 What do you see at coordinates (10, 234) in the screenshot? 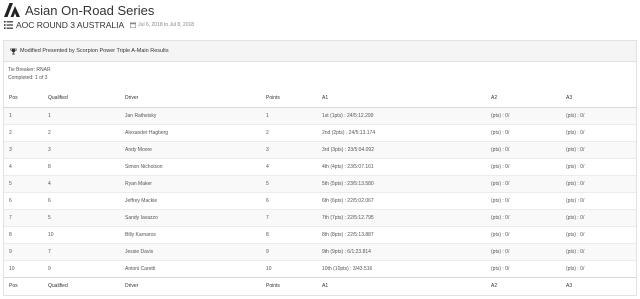
I see `cell-pos: 8` at bounding box center [10, 234].